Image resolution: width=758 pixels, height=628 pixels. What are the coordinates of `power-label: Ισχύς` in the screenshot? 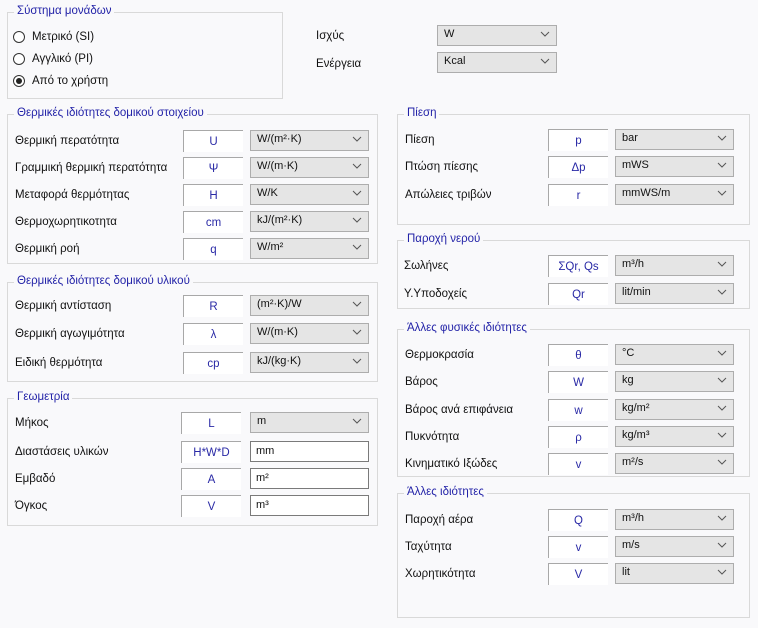 It's located at (330, 36).